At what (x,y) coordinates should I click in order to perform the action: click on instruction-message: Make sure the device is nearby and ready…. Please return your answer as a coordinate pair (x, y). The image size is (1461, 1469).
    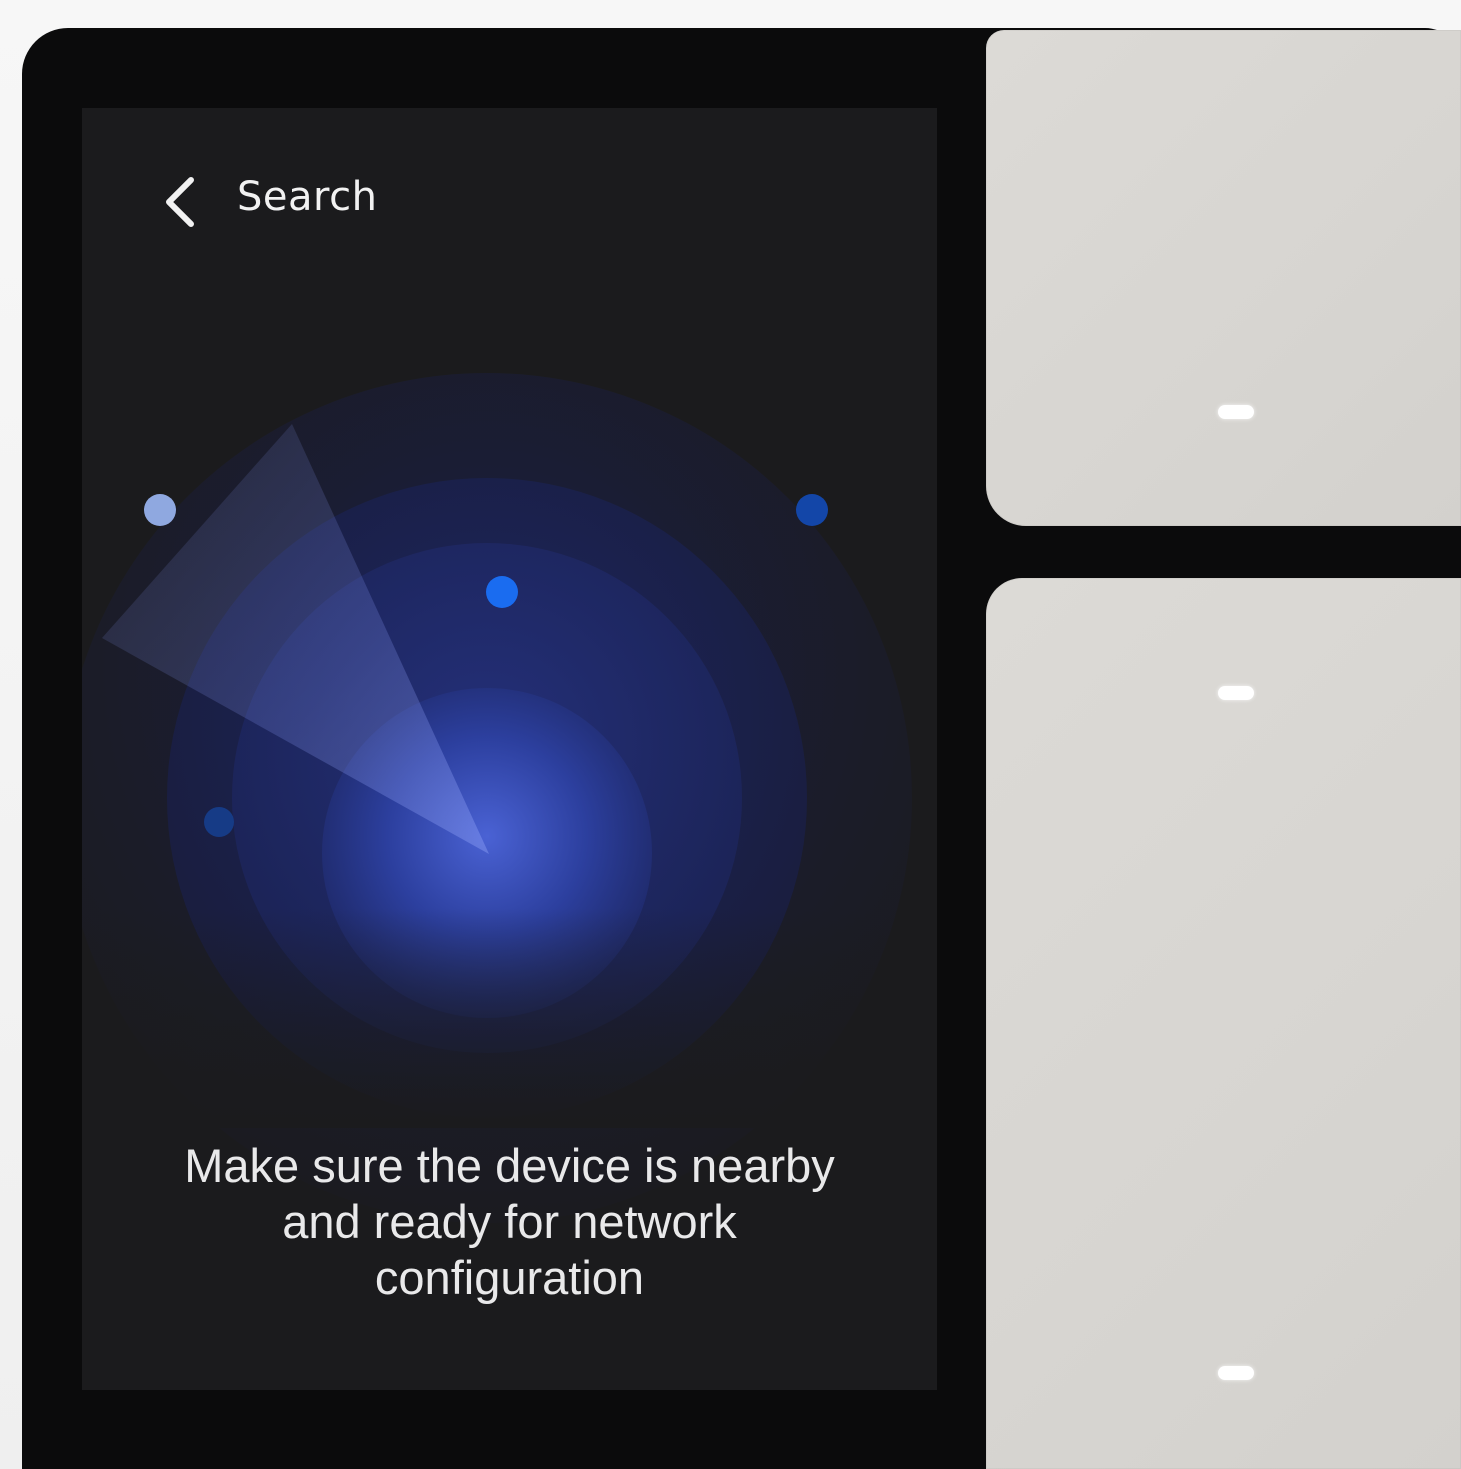
    Looking at the image, I should click on (509, 1222).